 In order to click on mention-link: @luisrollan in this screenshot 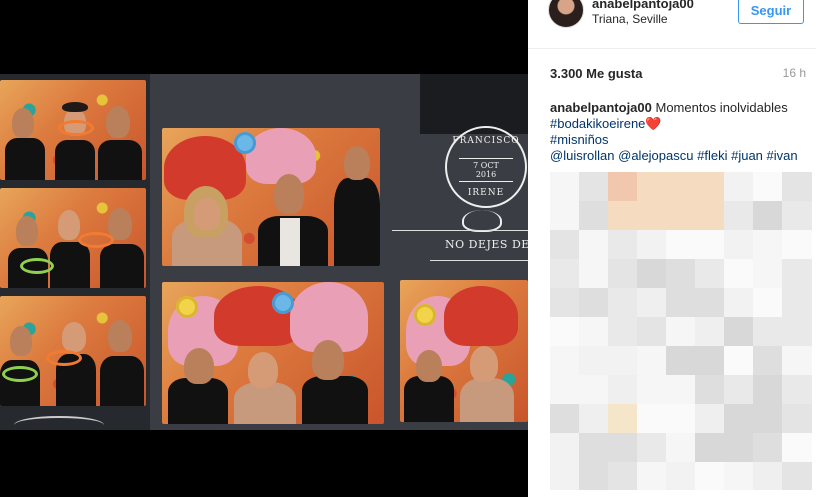, I will do `click(582, 155)`.